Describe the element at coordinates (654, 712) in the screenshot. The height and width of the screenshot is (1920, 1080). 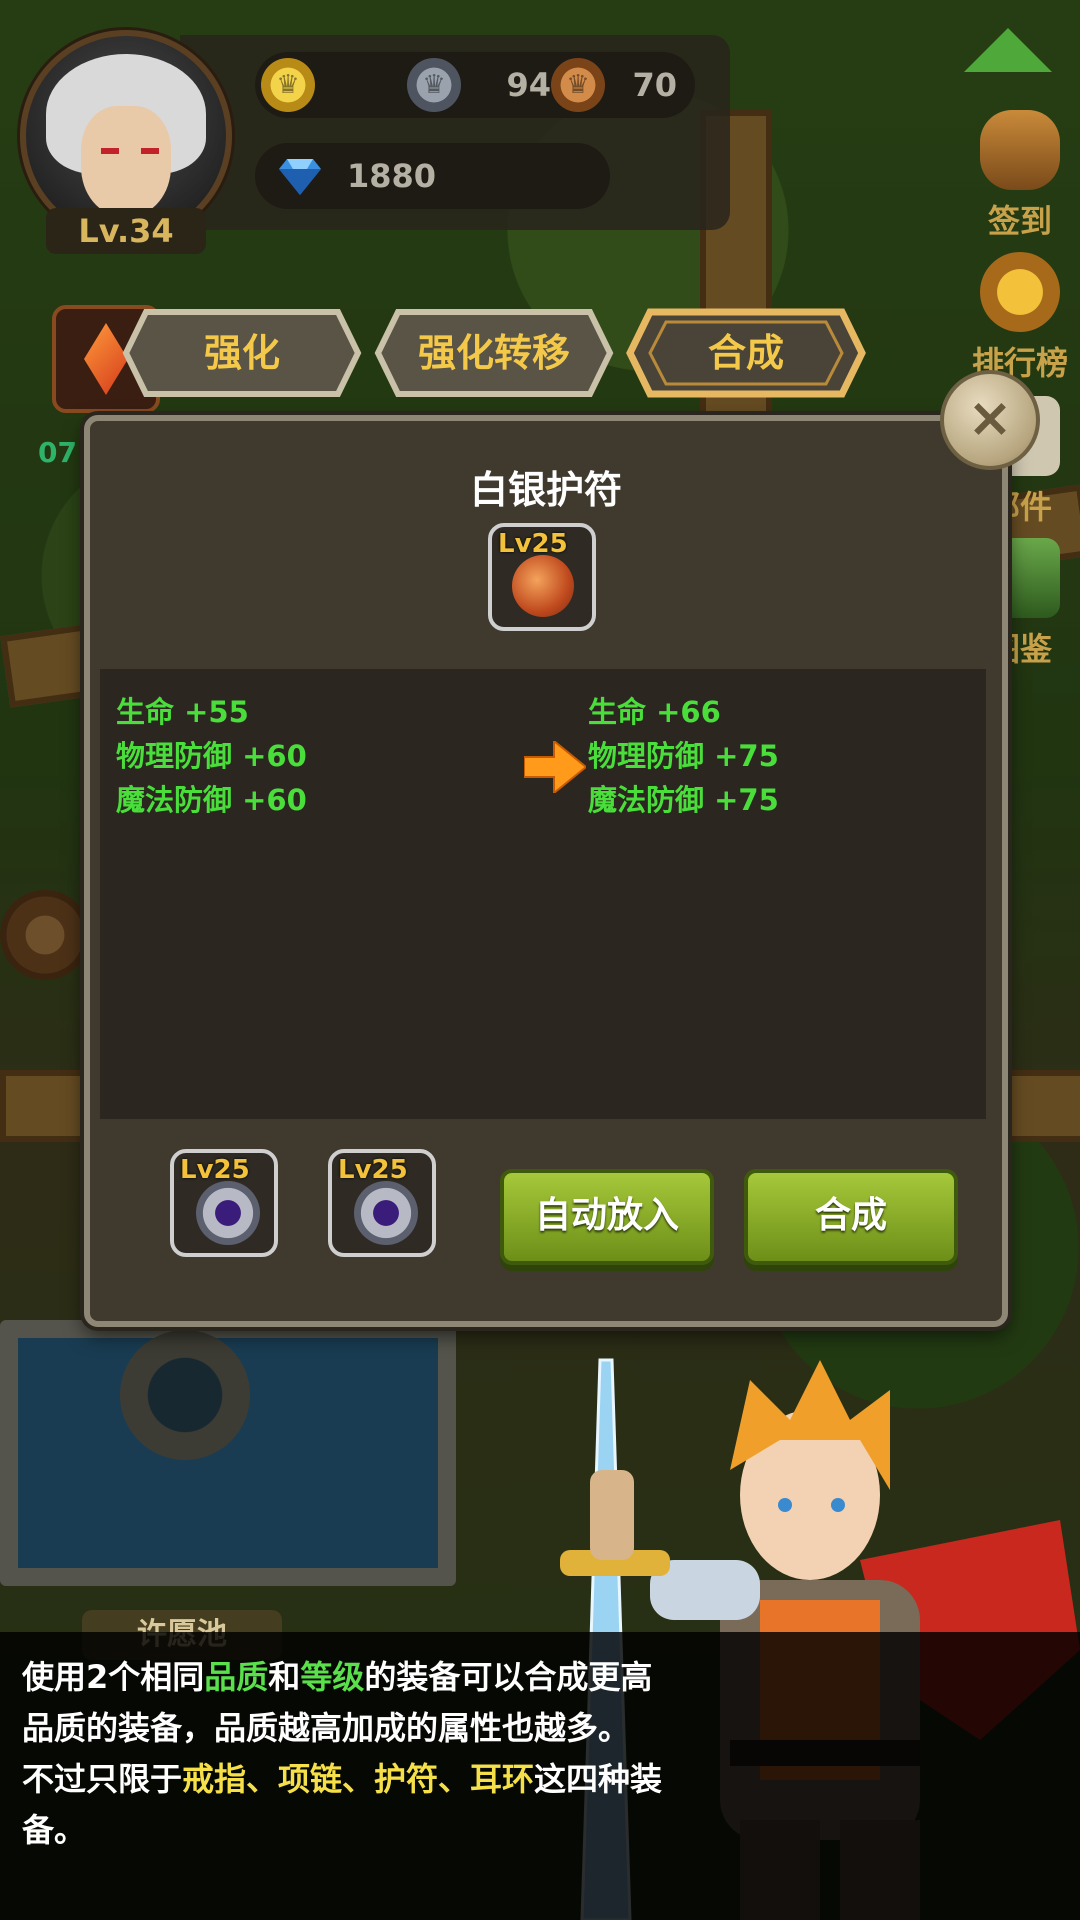
I see `next-stat: 生命 +66` at that location.